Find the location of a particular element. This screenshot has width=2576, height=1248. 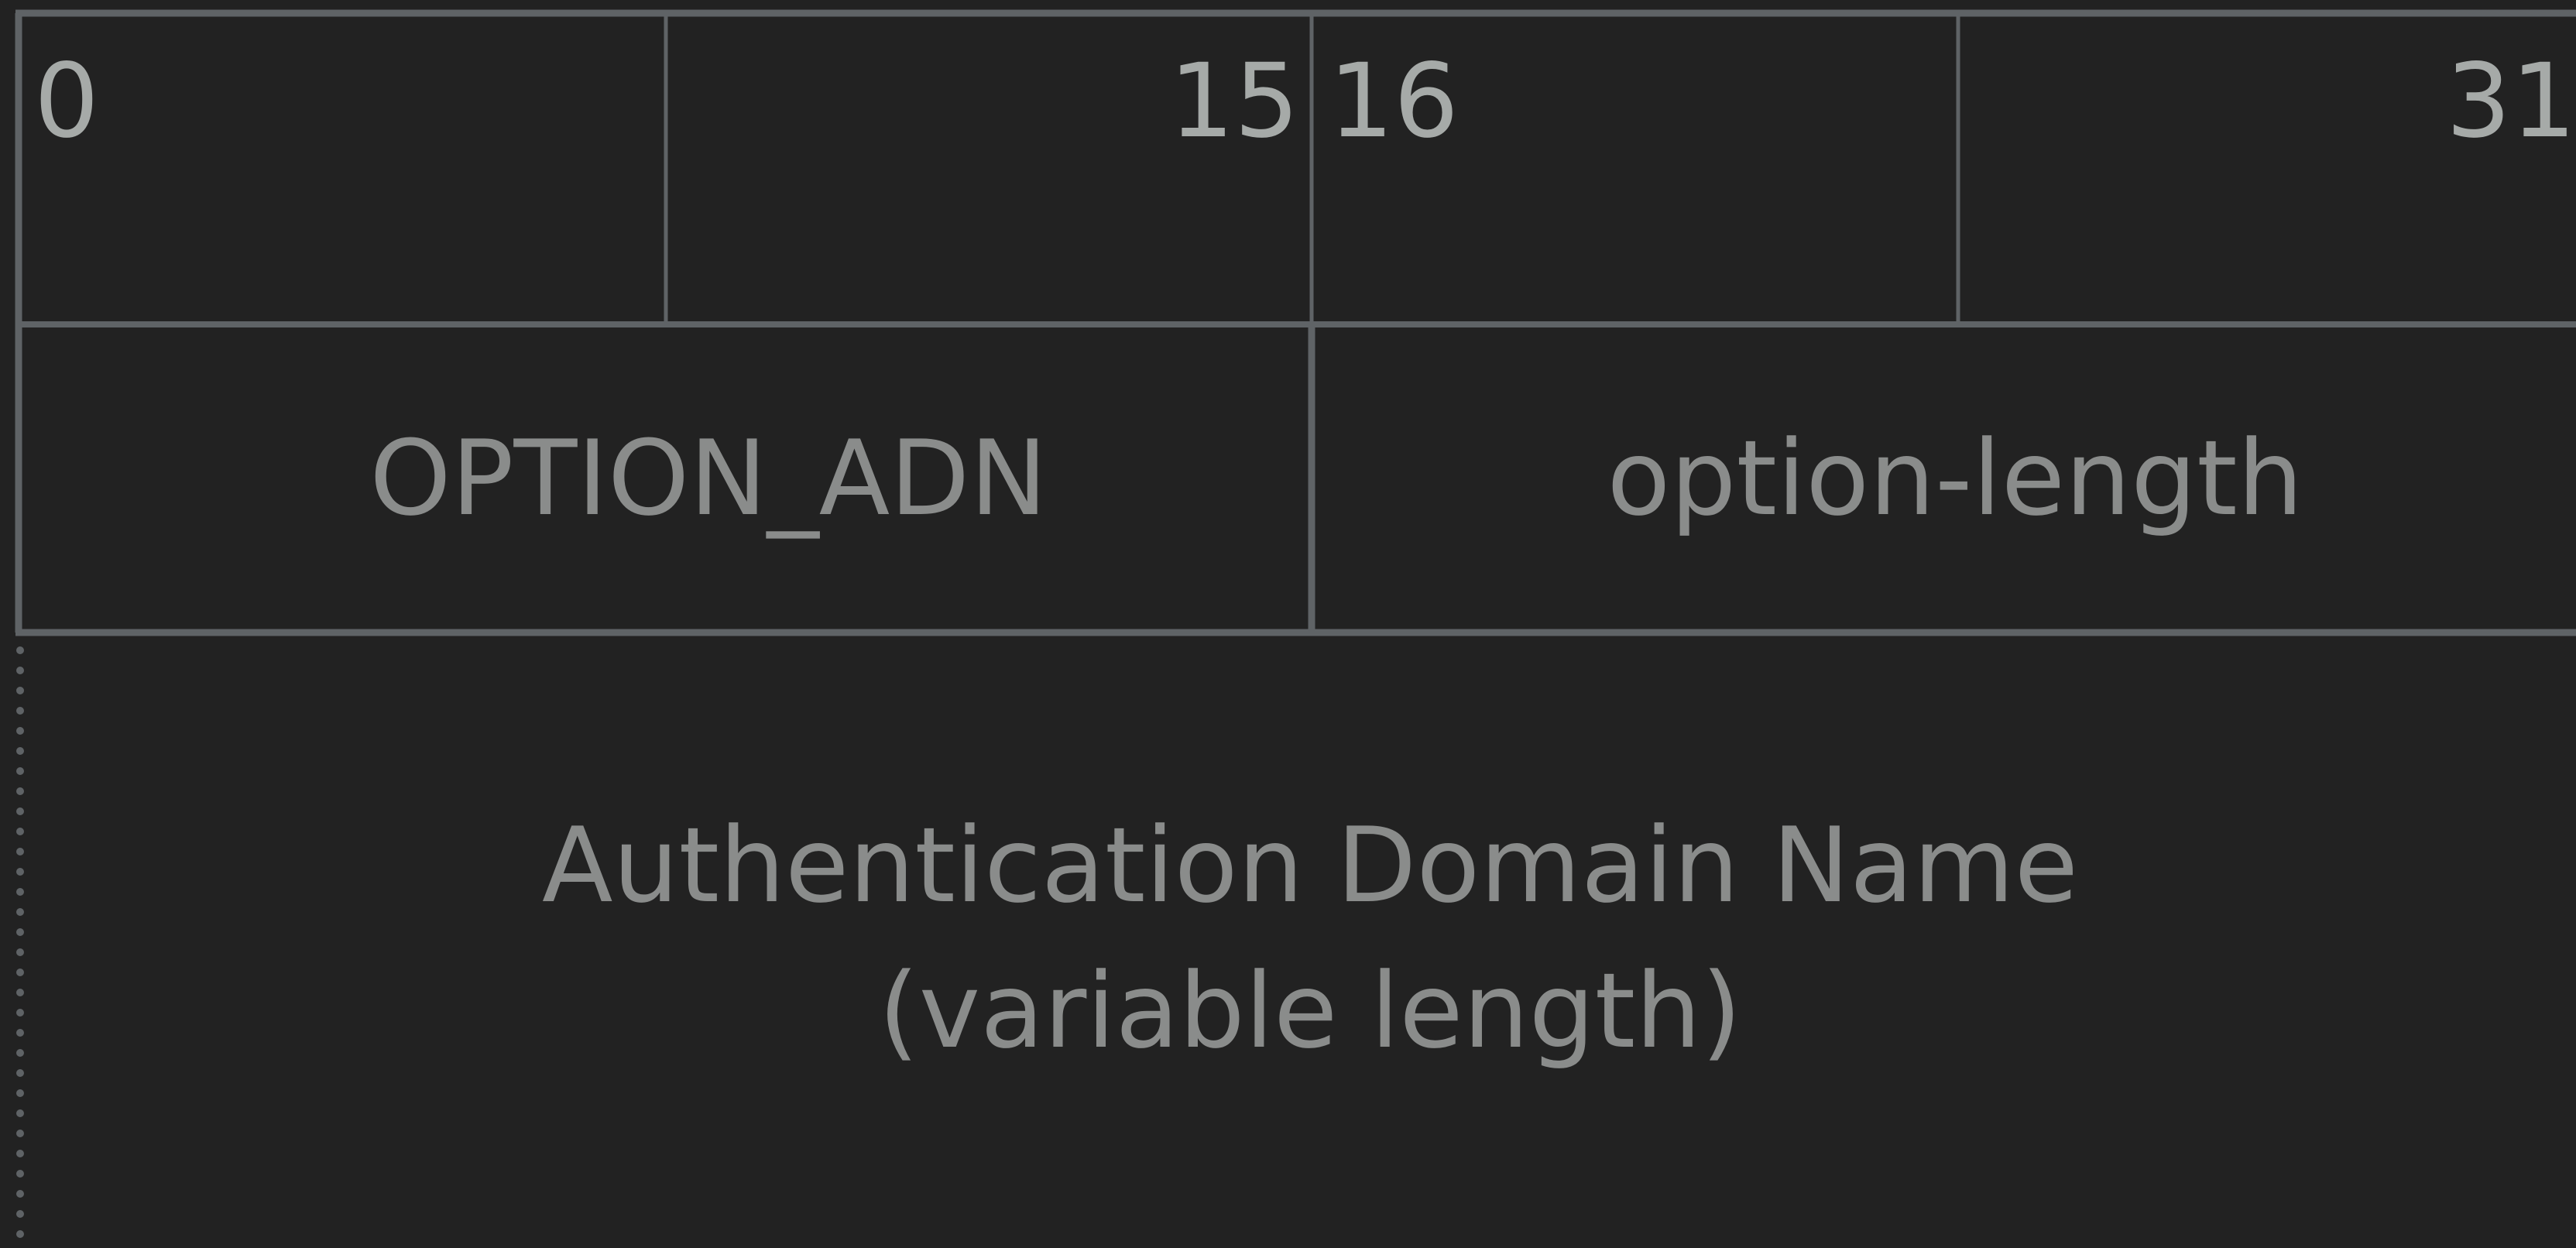

bit-label-0: 0 is located at coordinates (66, 102).